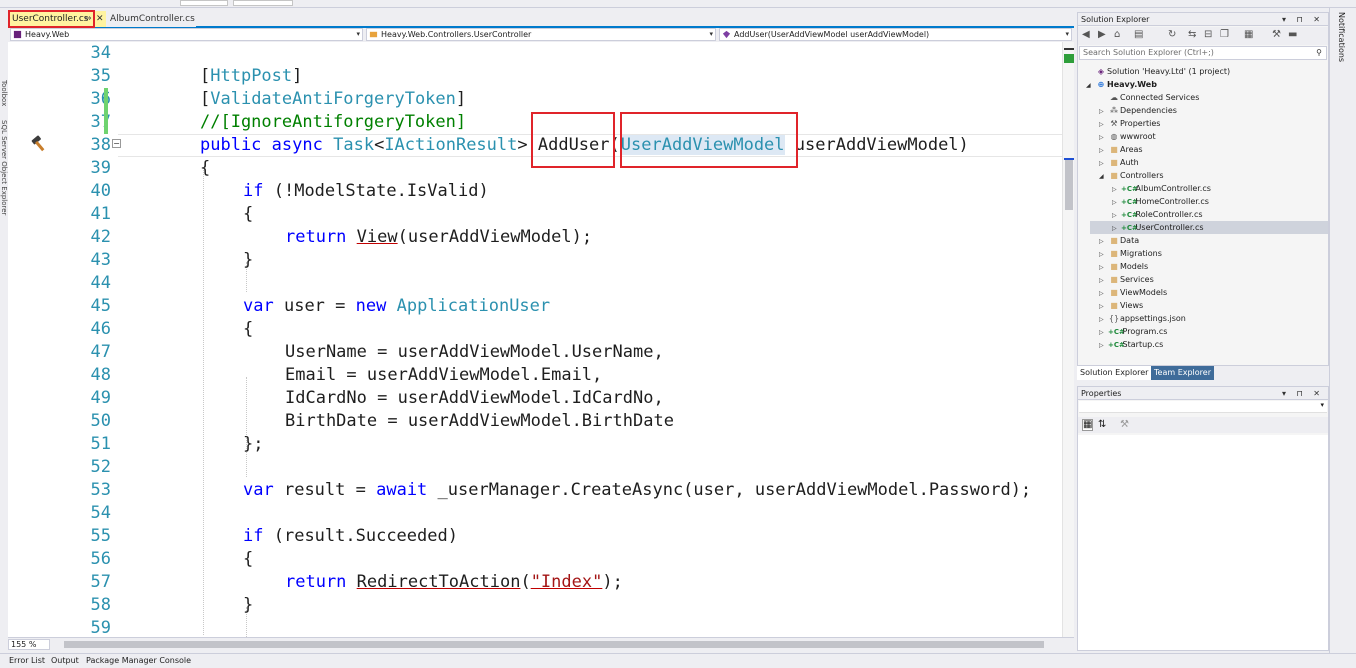 The image size is (1356, 668). I want to click on tab-output: Output, so click(65, 660).